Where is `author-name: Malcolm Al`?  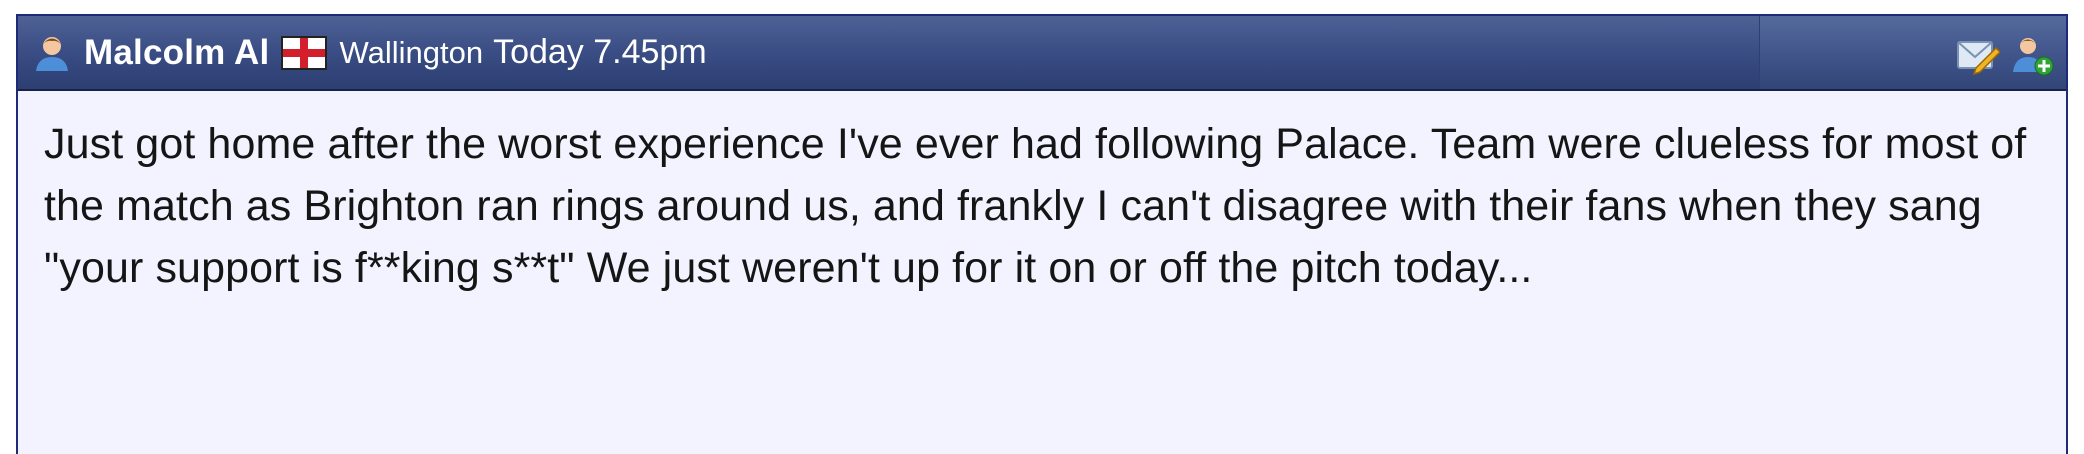 author-name: Malcolm Al is located at coordinates (176, 53).